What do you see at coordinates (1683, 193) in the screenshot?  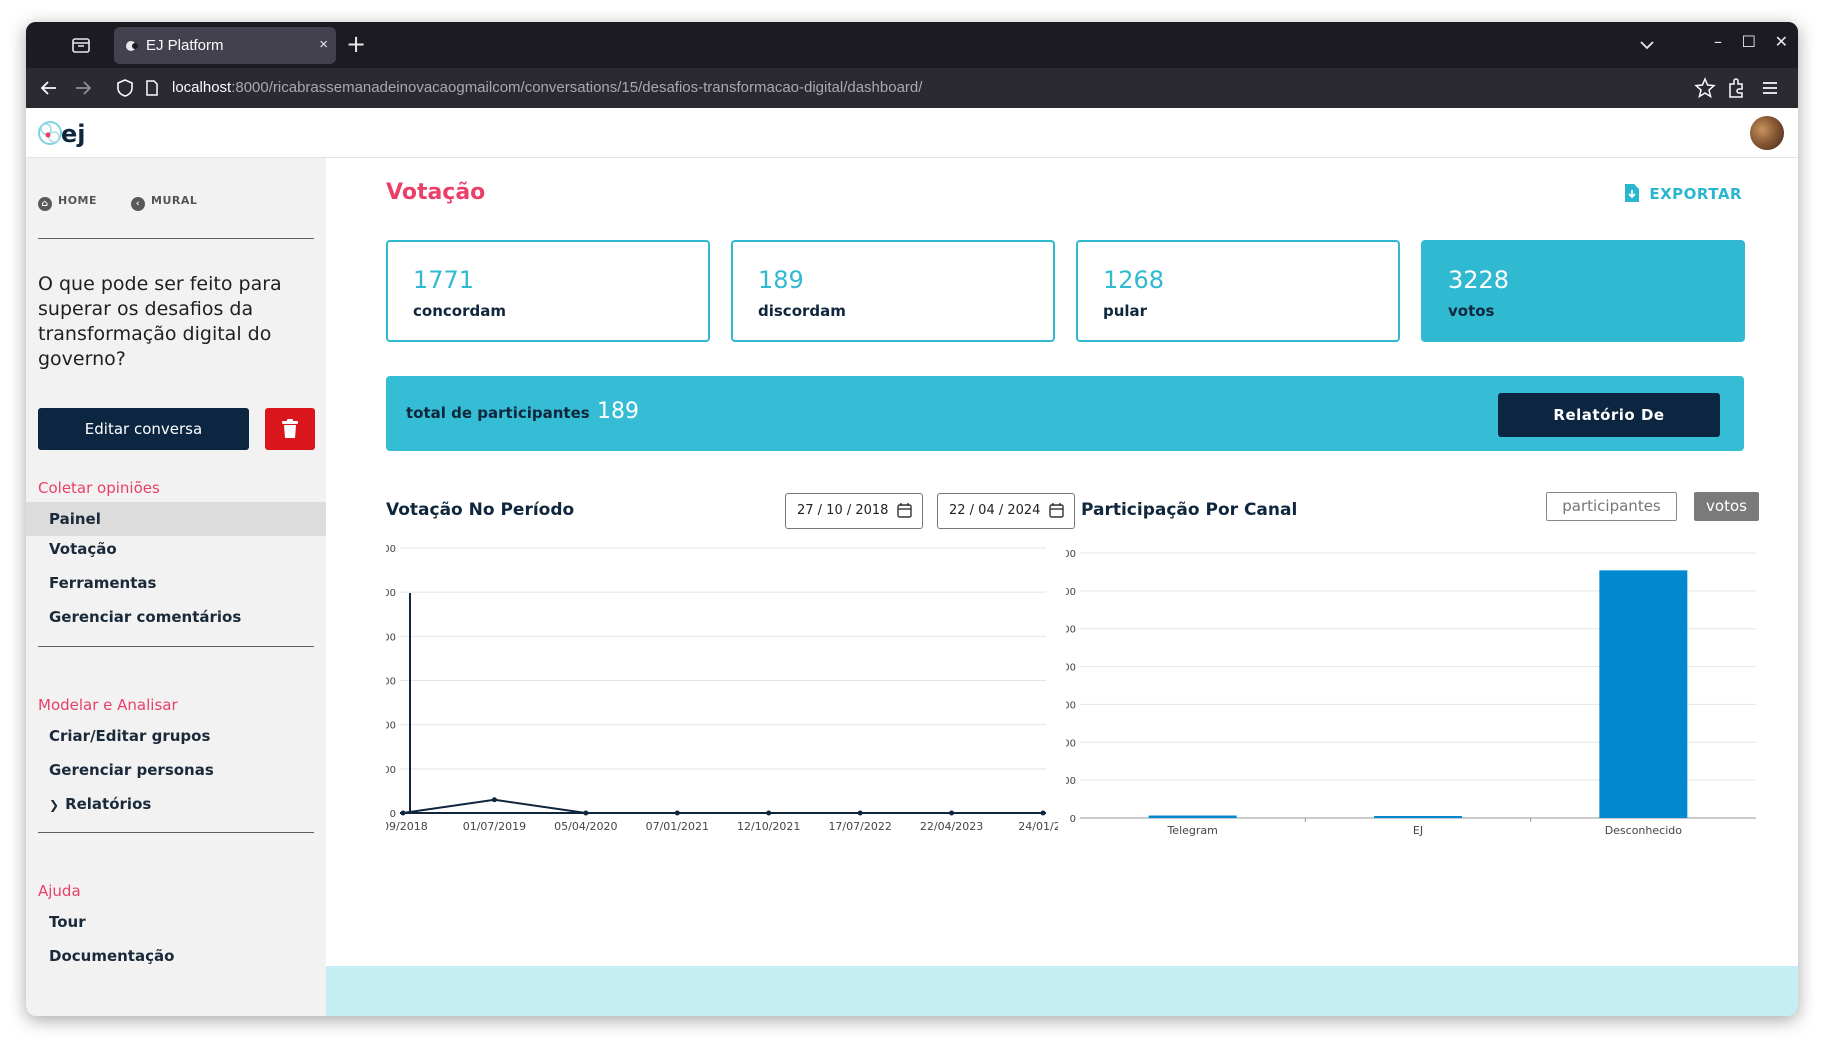 I see `export-button: EXPORTAR` at bounding box center [1683, 193].